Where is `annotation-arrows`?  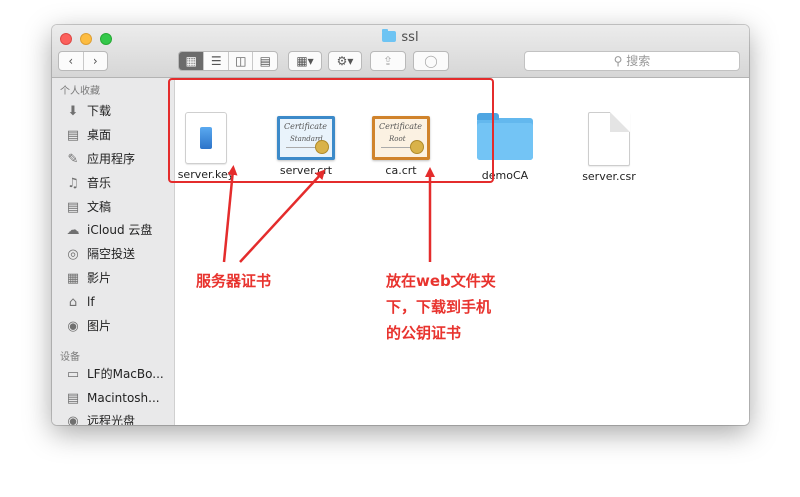
annotation-arrows is located at coordinates (328, 214).